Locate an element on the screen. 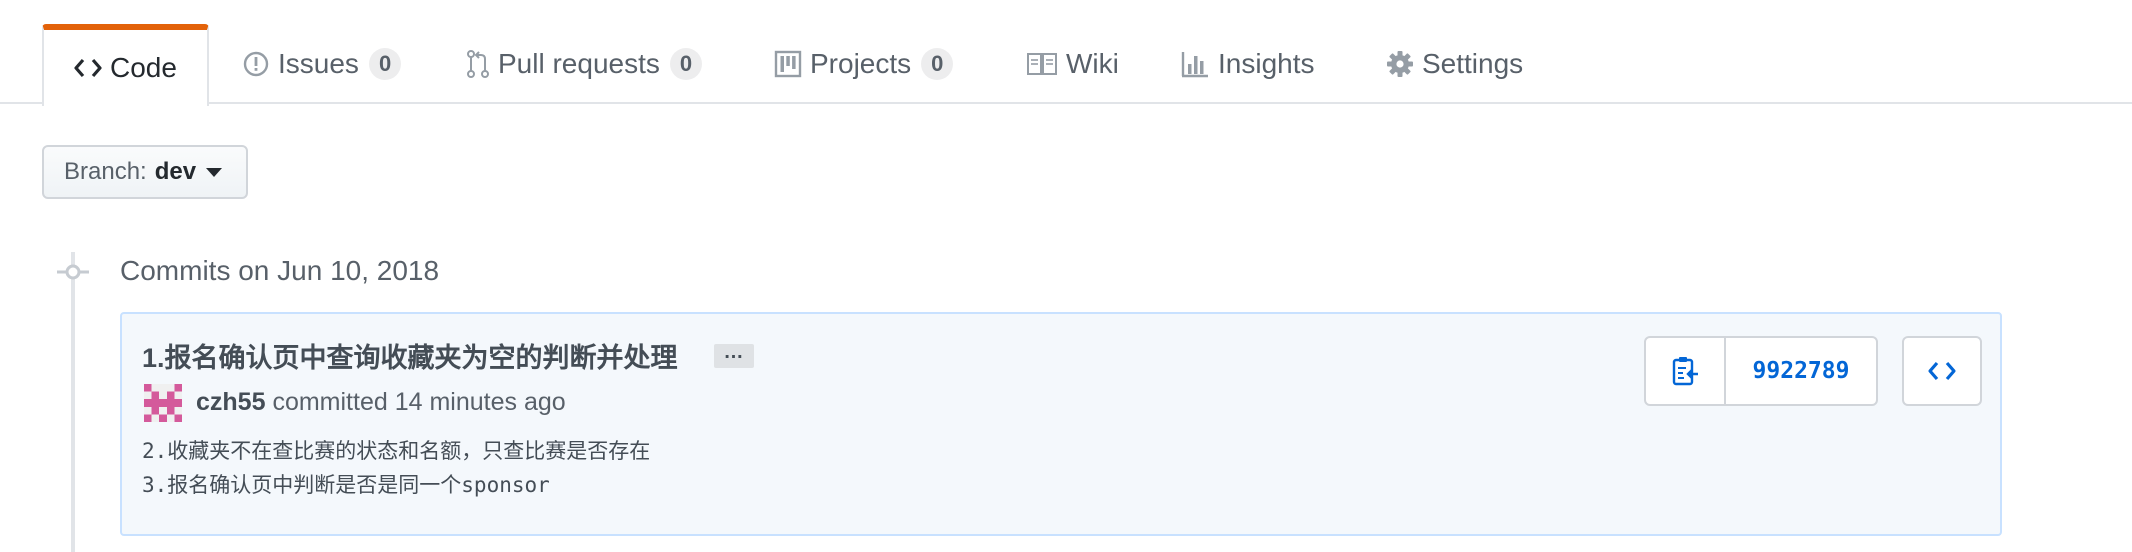 The image size is (2132, 552). commit-sha-group: 9922789 is located at coordinates (1761, 371).